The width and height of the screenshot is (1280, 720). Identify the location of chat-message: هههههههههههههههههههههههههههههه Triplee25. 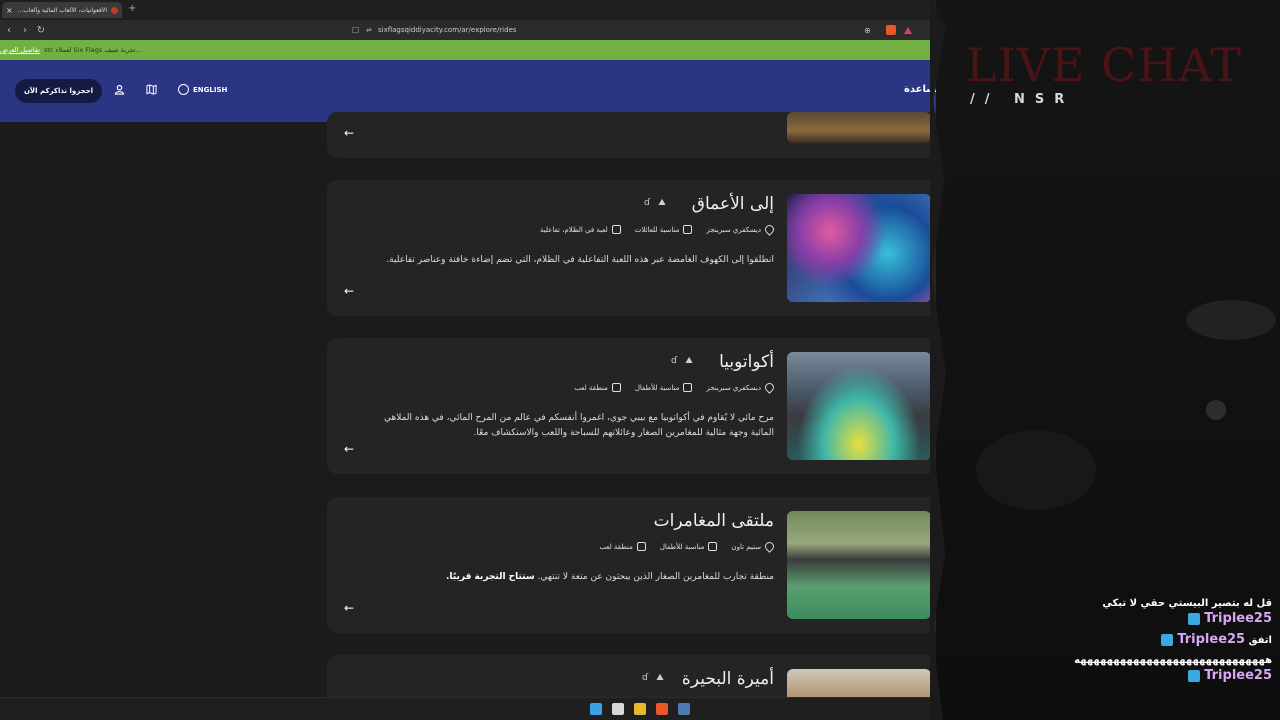
(1173, 669).